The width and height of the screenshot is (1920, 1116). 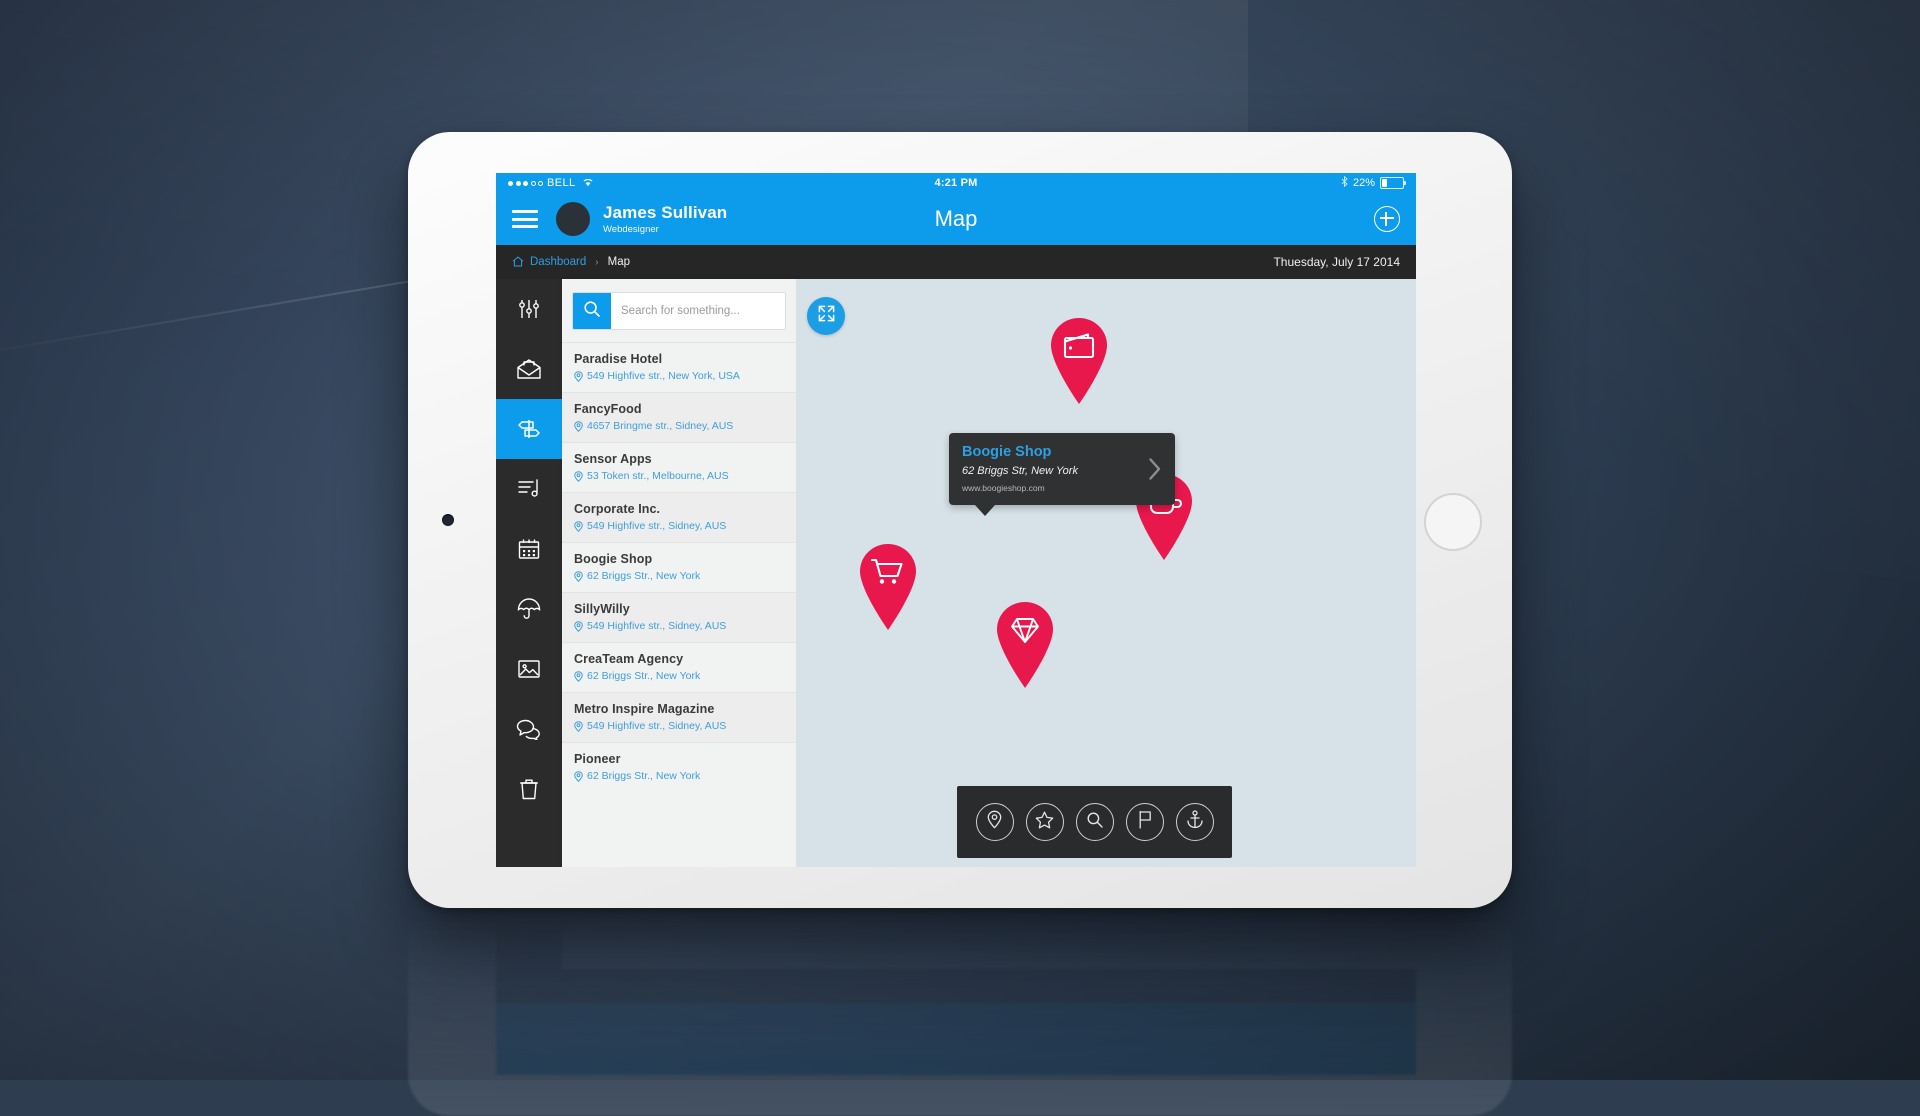 I want to click on breadcrumb: Dashboard › Map Thuesday, July 17 2014, so click(x=956, y=262).